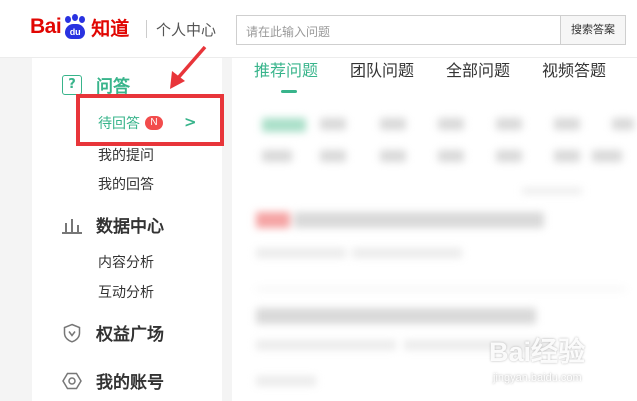  Describe the element at coordinates (75, 31) in the screenshot. I see `logo-paw-text: du` at that location.